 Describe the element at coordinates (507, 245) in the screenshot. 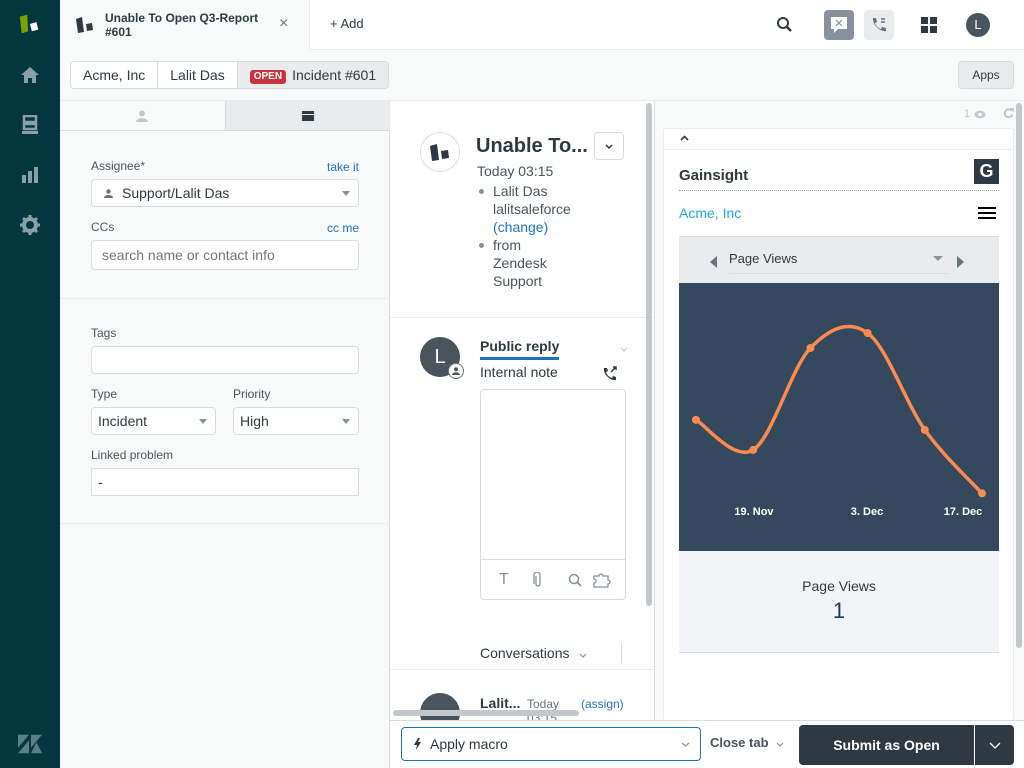

I see `via-label: from` at that location.